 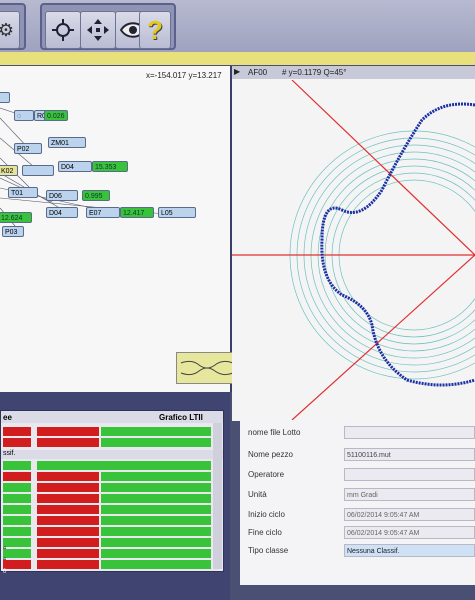 I want to click on play-icon: ▶, so click(x=237, y=71).